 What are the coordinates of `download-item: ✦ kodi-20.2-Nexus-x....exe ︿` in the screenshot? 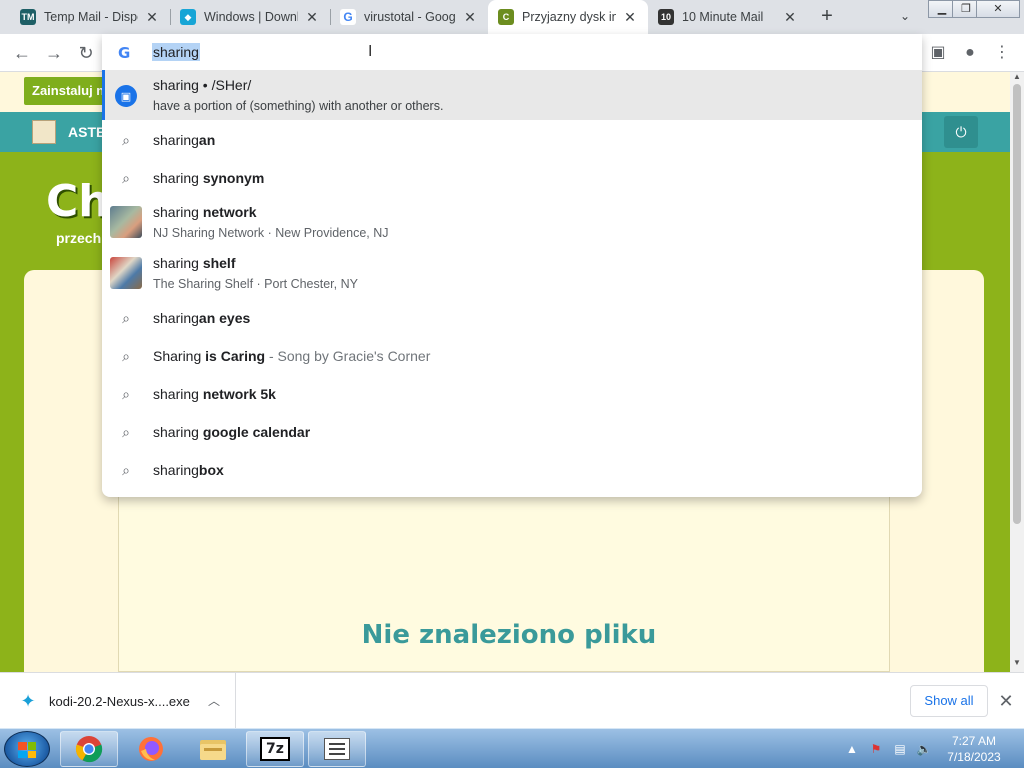 It's located at (118, 701).